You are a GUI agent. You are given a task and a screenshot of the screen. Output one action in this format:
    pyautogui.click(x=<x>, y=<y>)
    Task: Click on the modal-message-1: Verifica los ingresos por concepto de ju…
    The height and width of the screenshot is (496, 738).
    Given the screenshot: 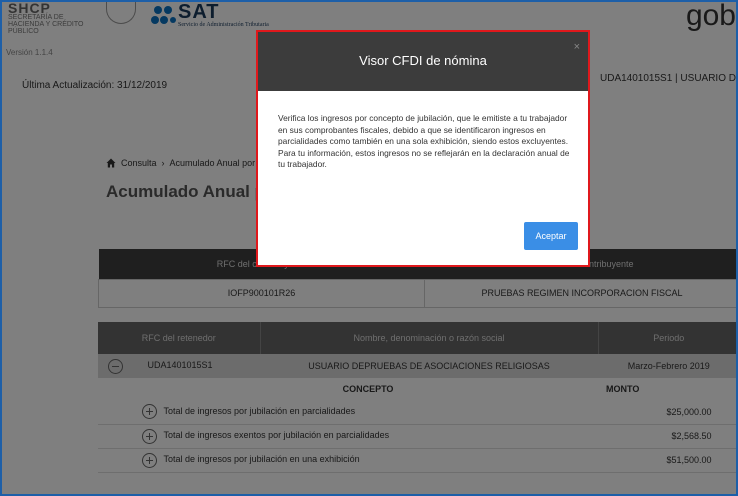 What is the action you would take?
    pyautogui.click(x=423, y=129)
    